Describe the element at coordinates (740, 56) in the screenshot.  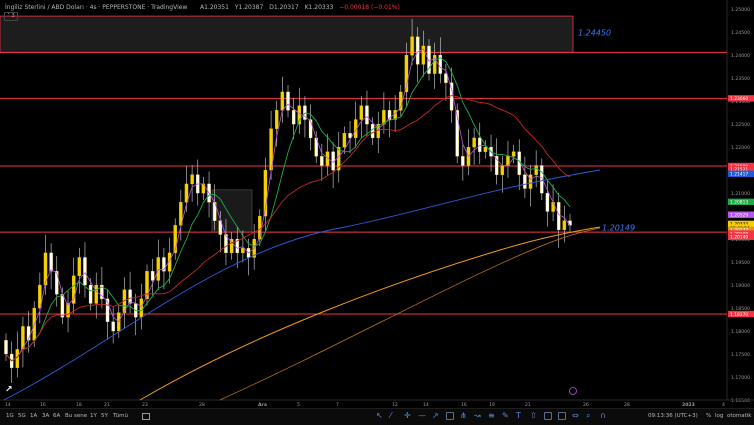
I see `price-tick-label: 1.24000` at that location.